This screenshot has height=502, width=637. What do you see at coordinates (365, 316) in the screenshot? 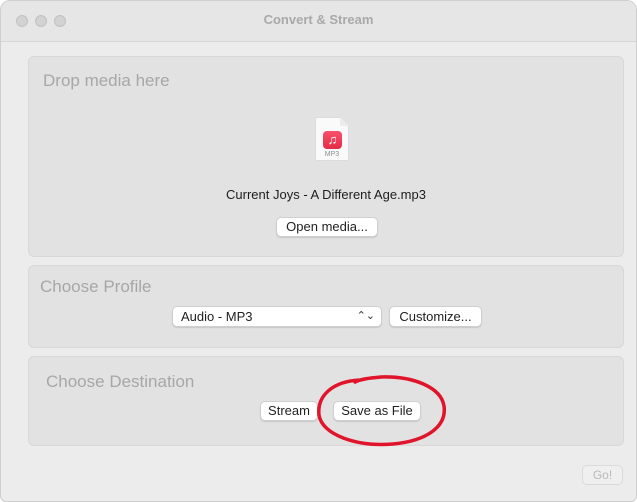
I see `up-down-chevron-icon: ⌃⌄` at bounding box center [365, 316].